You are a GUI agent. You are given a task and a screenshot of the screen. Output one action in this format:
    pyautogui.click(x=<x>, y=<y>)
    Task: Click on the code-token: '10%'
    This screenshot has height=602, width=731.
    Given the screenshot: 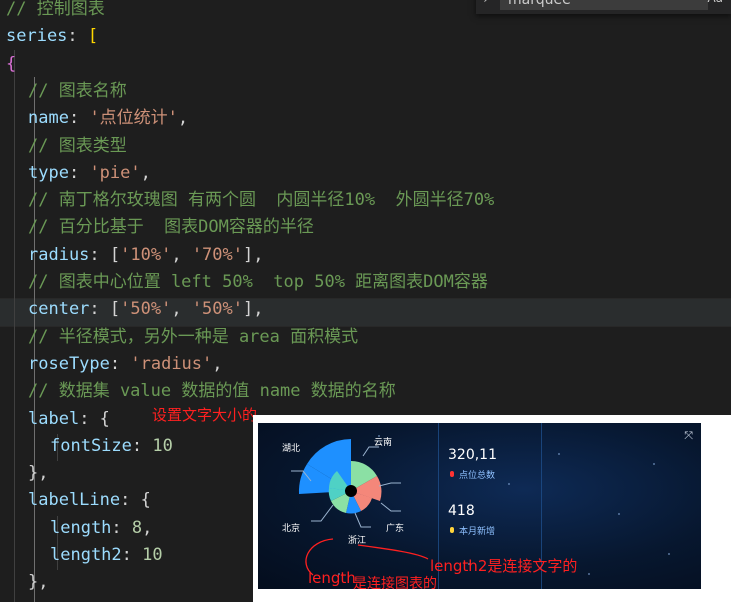 What is the action you would take?
    pyautogui.click(x=146, y=254)
    